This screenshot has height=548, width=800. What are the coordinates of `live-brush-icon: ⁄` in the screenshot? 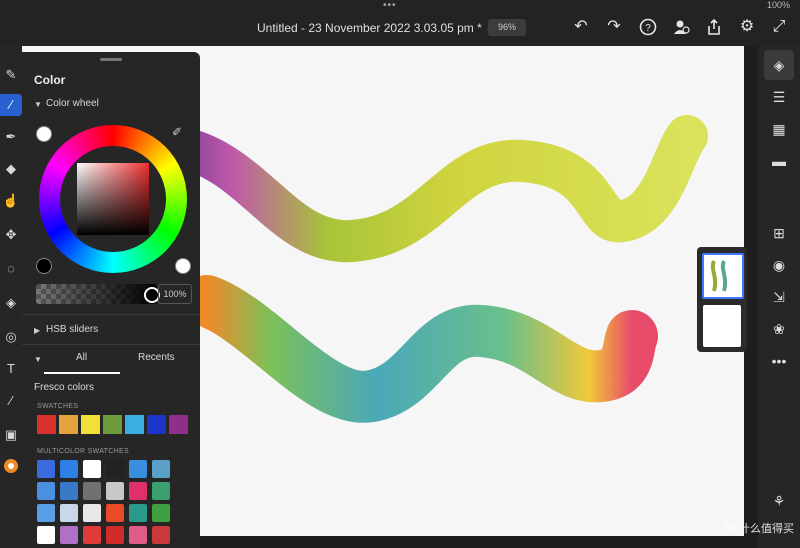 It's located at (11, 105).